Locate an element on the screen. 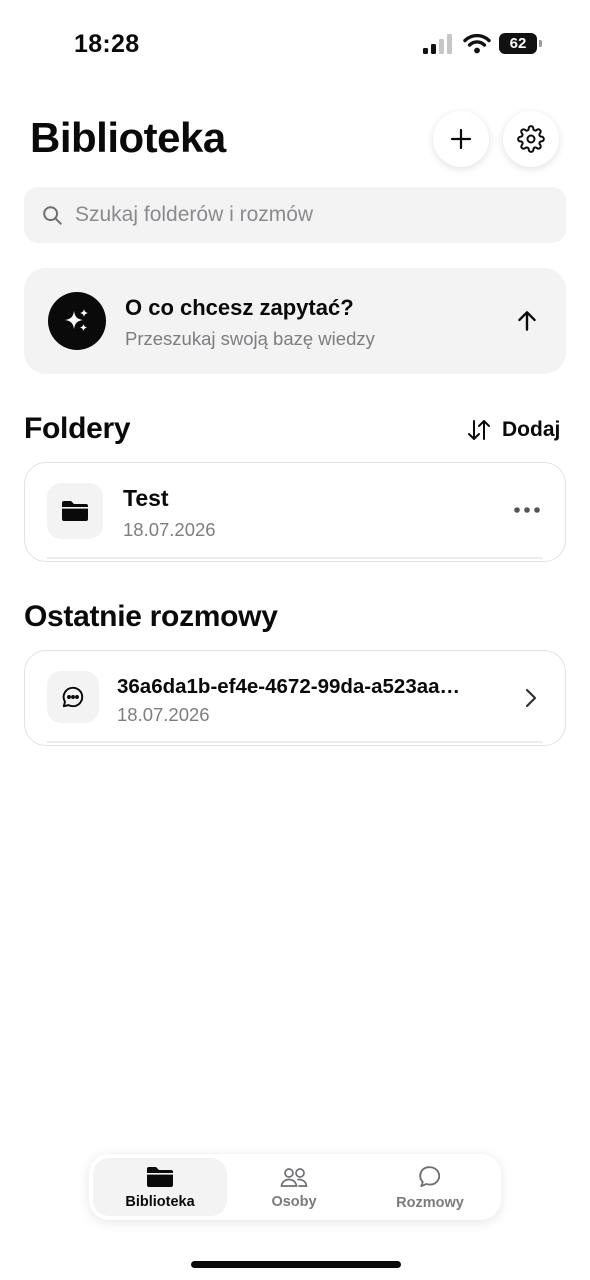 The image size is (590, 1280). chevron-right-icon is located at coordinates (531, 698).